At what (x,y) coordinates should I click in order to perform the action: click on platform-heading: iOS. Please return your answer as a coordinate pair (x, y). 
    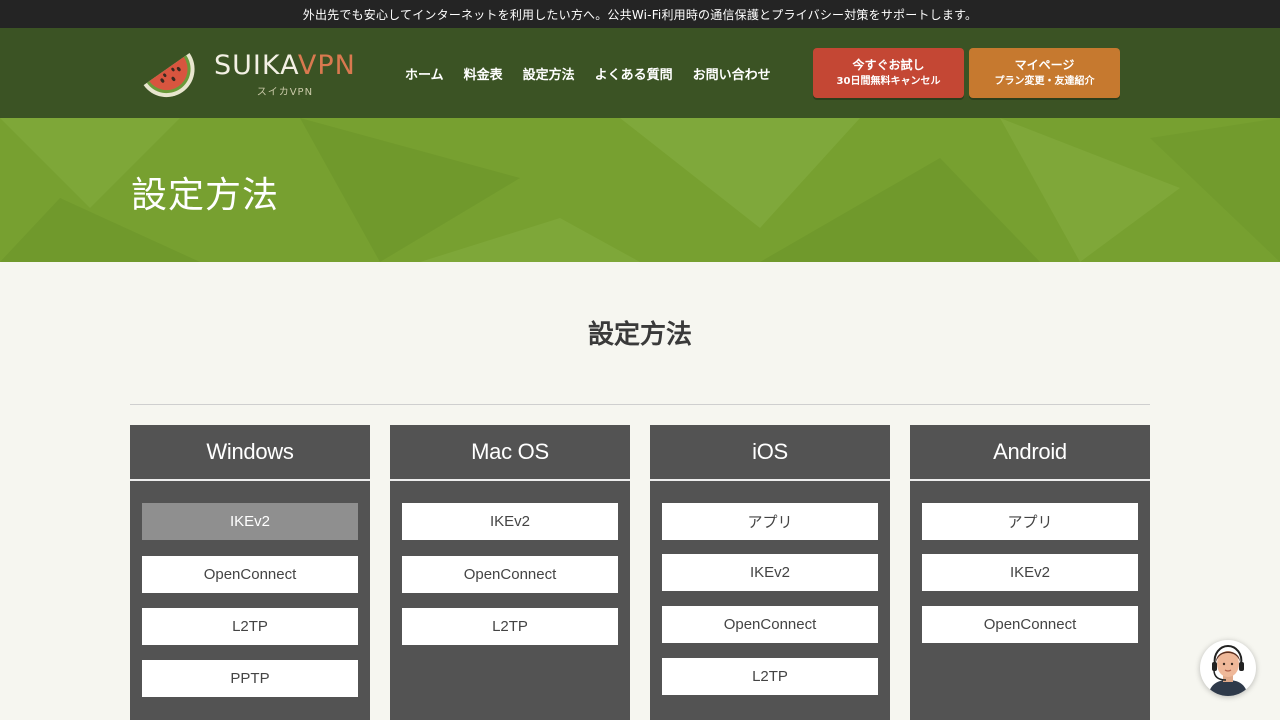
    Looking at the image, I should click on (770, 453).